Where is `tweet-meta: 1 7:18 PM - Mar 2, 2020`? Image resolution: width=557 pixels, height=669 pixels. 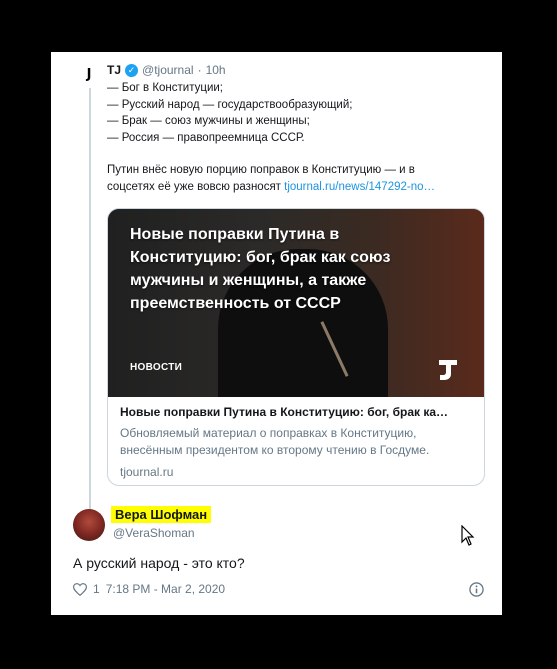
tweet-meta: 1 7:18 PM - Mar 2, 2020 is located at coordinates (149, 589).